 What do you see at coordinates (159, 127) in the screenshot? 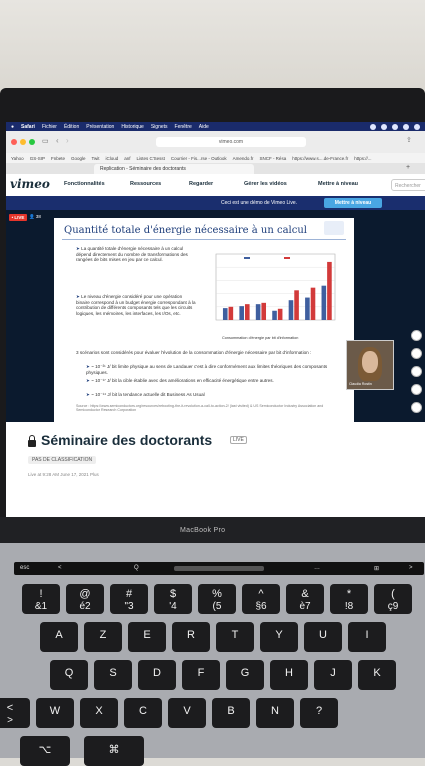
I see `menu-item-signets: Signets` at bounding box center [159, 127].